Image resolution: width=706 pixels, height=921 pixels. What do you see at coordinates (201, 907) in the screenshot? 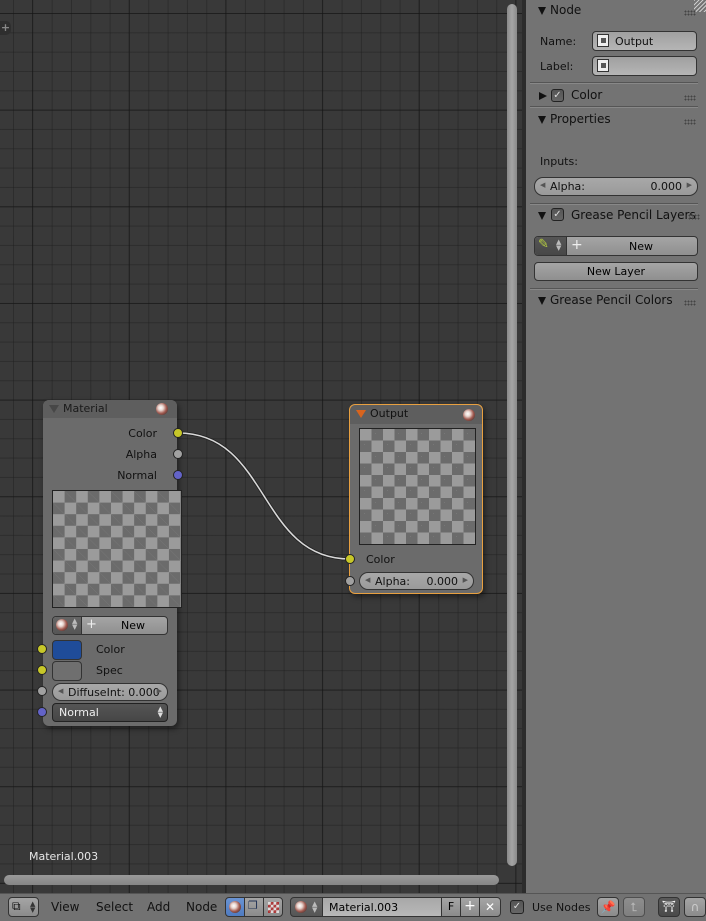
I see `menu-node: Node` at bounding box center [201, 907].